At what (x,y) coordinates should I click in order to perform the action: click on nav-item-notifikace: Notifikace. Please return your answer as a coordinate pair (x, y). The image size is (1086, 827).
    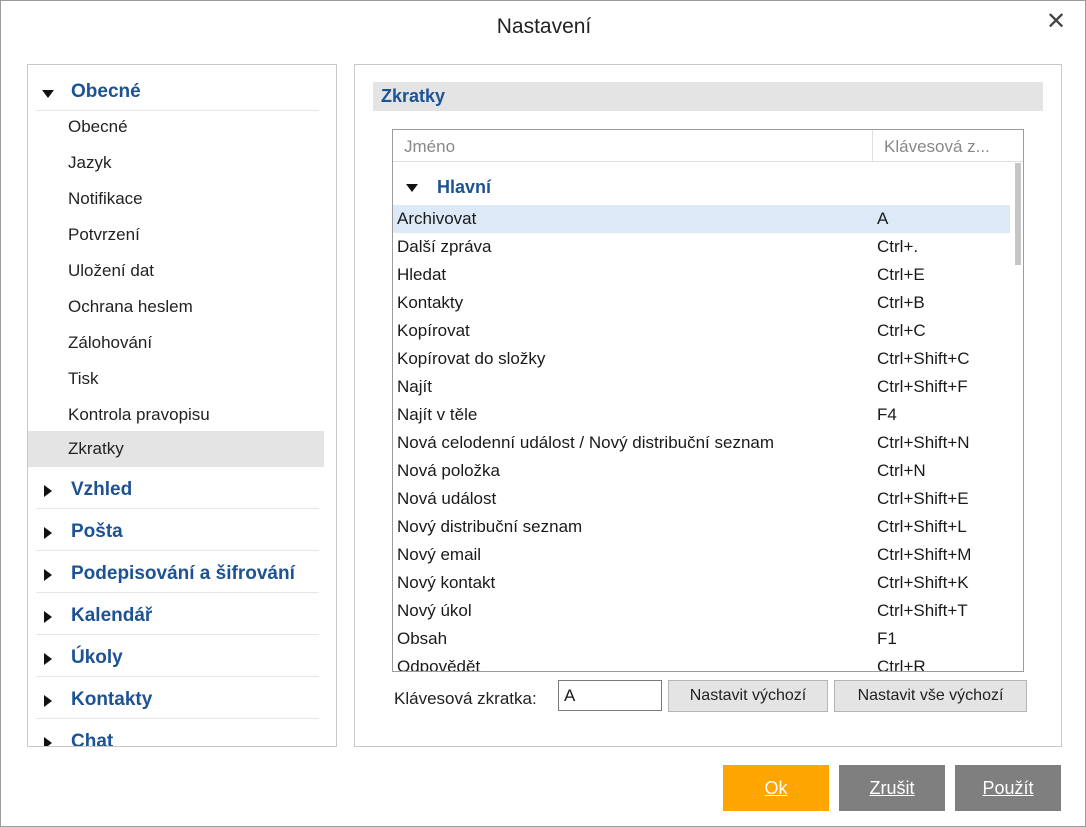
    Looking at the image, I should click on (176, 199).